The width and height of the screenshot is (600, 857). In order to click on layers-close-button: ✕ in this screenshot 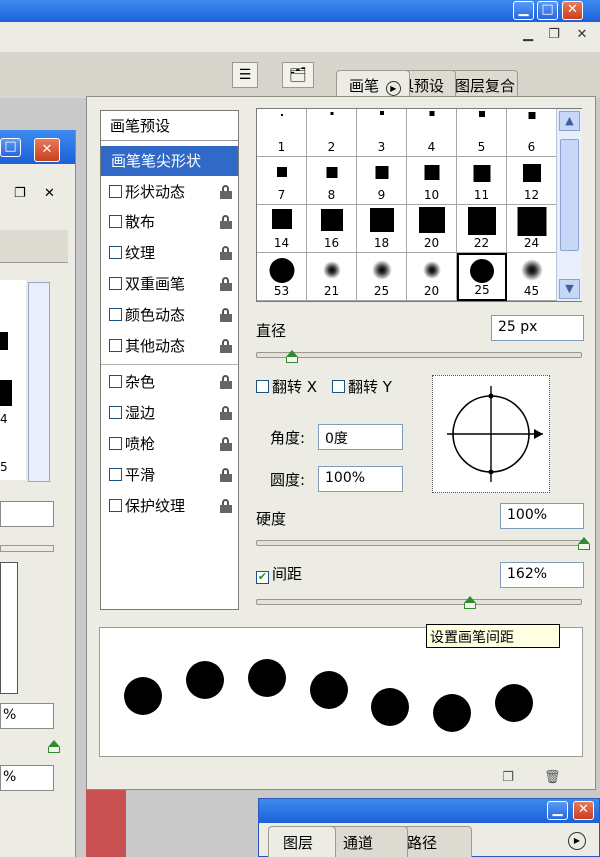, I will do `click(583, 810)`.